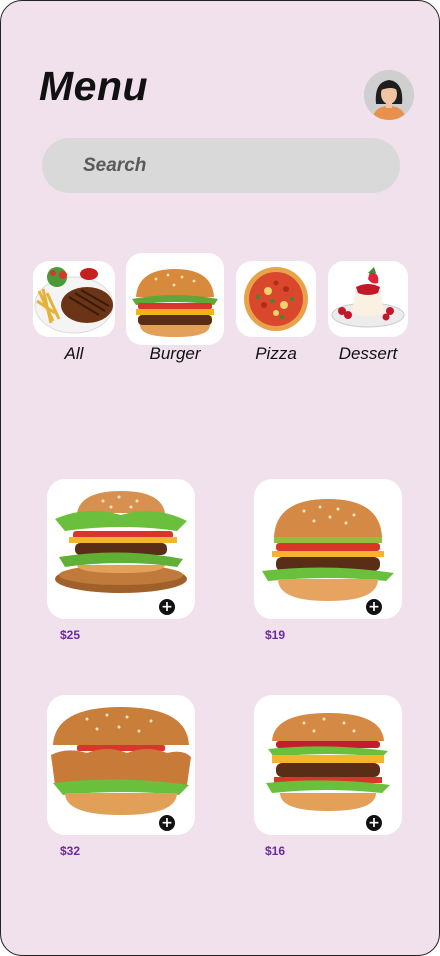 This screenshot has width=440, height=956. What do you see at coordinates (94, 86) in the screenshot?
I see `page-title: Menu` at bounding box center [94, 86].